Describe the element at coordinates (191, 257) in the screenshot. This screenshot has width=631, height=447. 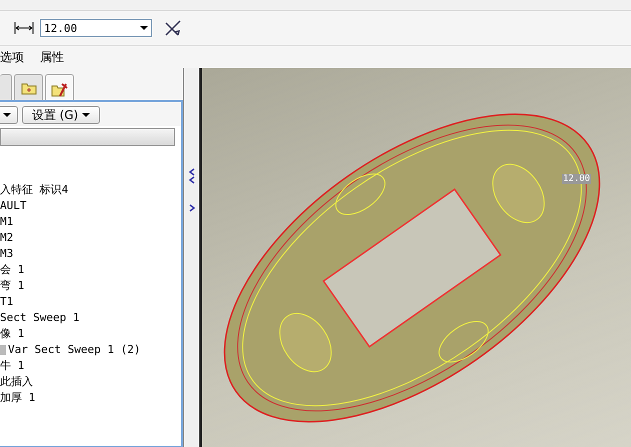
I see `splitter` at that location.